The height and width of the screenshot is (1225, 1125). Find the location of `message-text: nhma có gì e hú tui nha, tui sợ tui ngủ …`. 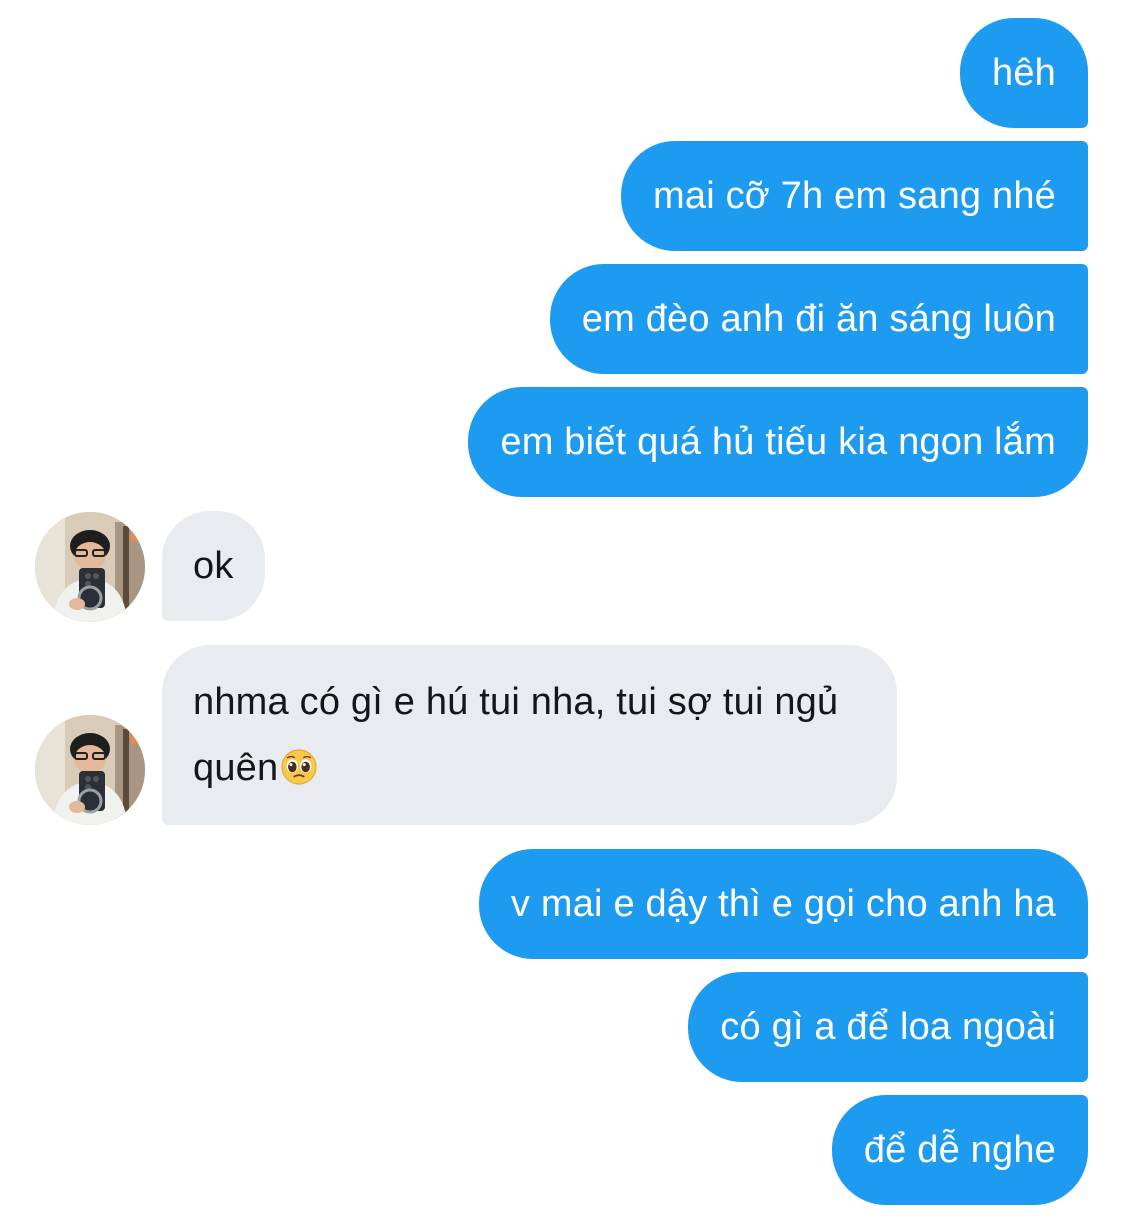

message-text: nhma có gì e hú tui nha, tui sợ tui ngủ … is located at coordinates (529, 735).